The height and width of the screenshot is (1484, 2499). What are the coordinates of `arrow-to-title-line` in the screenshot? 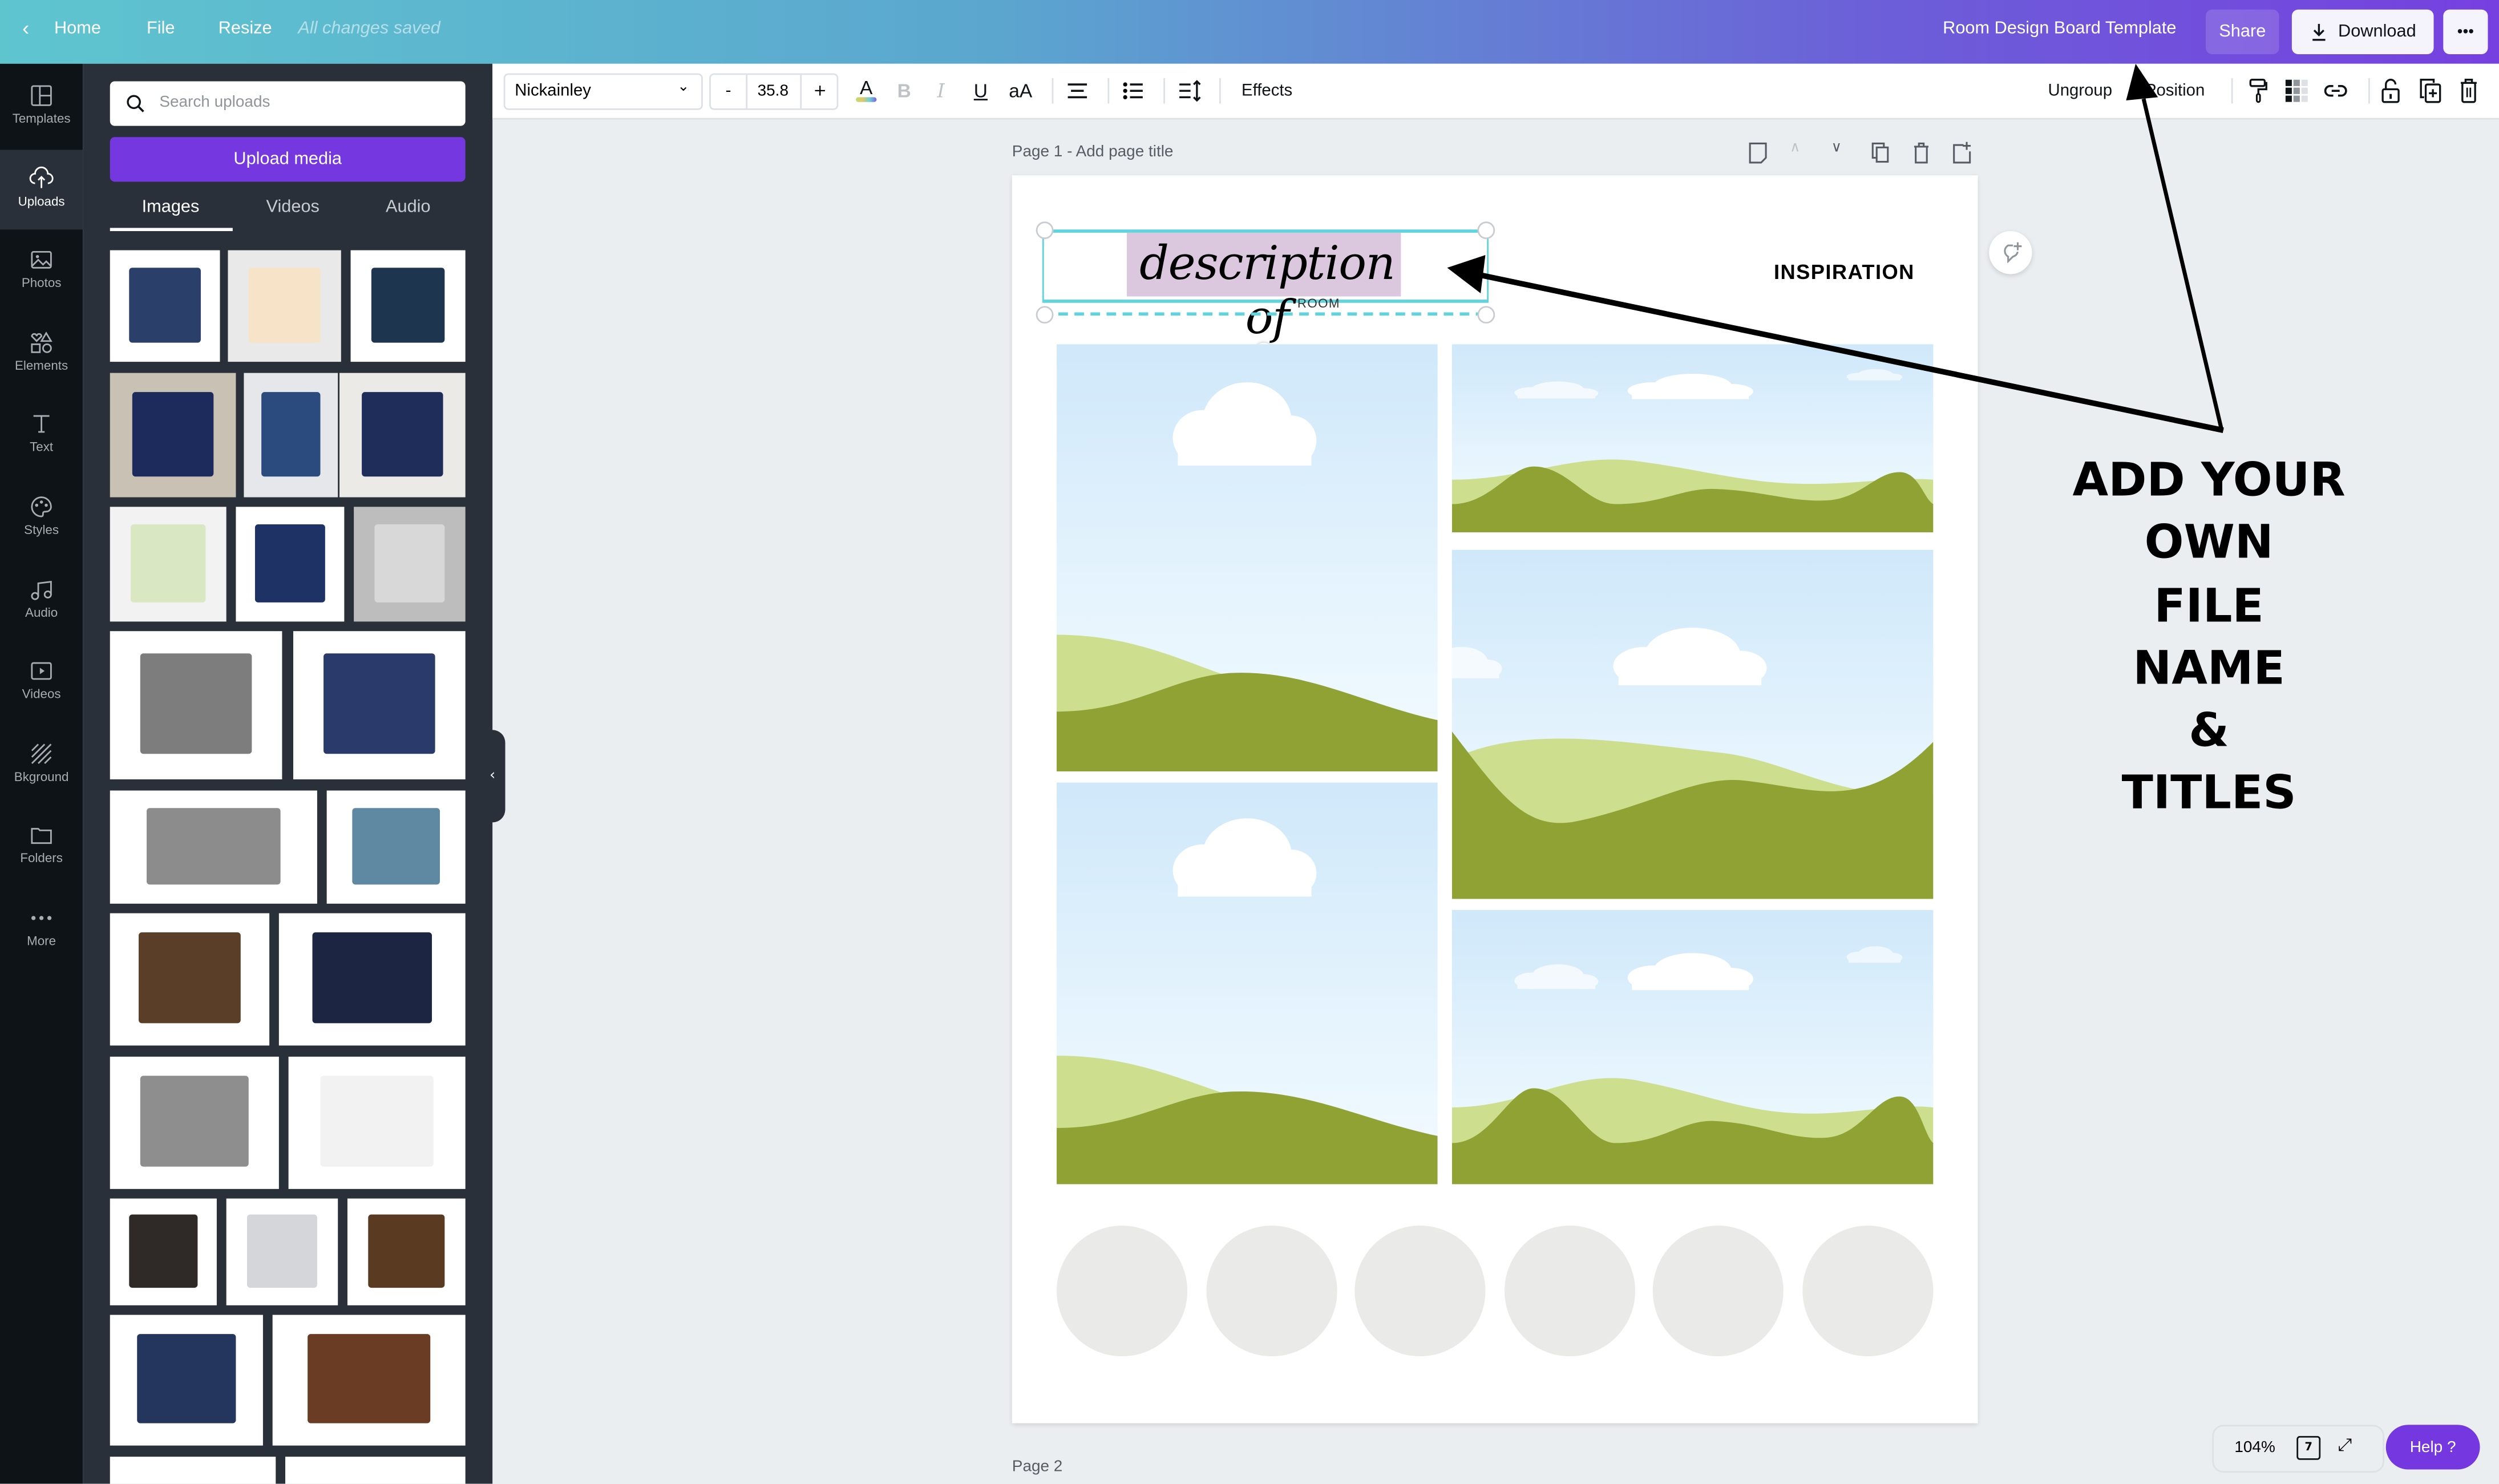 It's located at (1849, 352).